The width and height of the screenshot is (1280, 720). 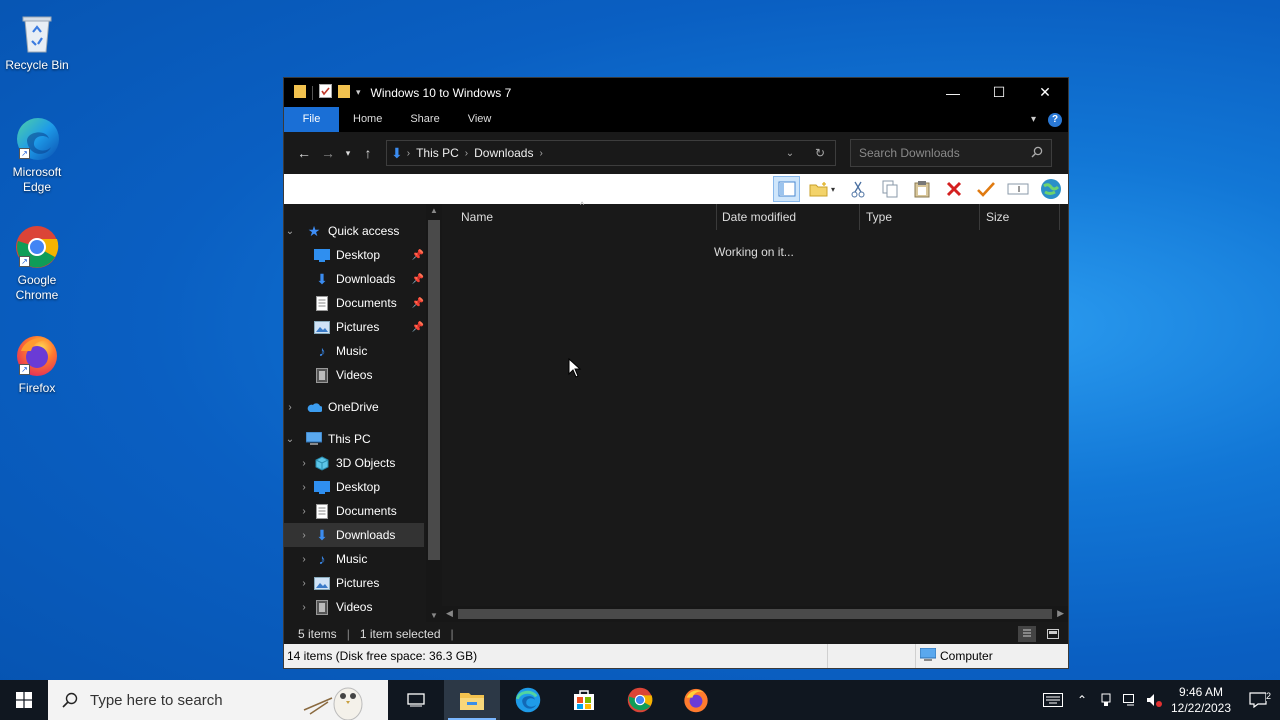 What do you see at coordinates (1154, 700) in the screenshot?
I see `volume-muted-icon` at bounding box center [1154, 700].